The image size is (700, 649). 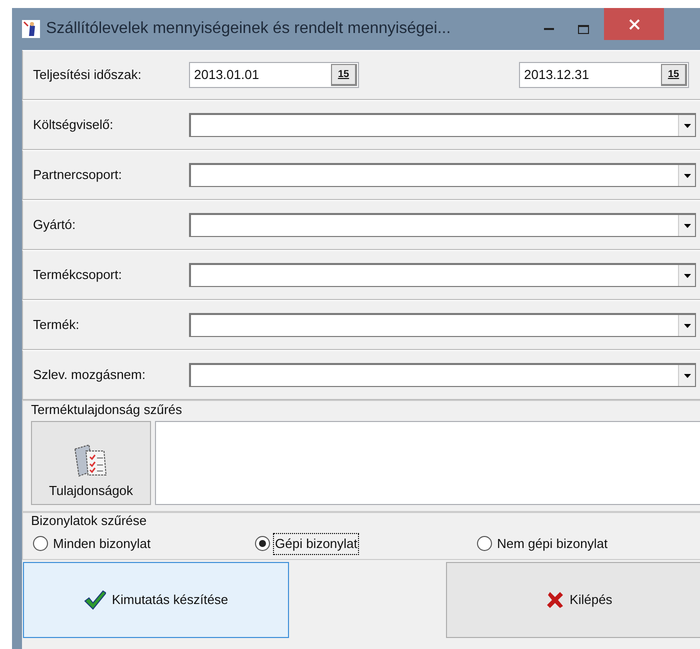 I want to click on radio-label: Gépi bizonylat, so click(x=316, y=543).